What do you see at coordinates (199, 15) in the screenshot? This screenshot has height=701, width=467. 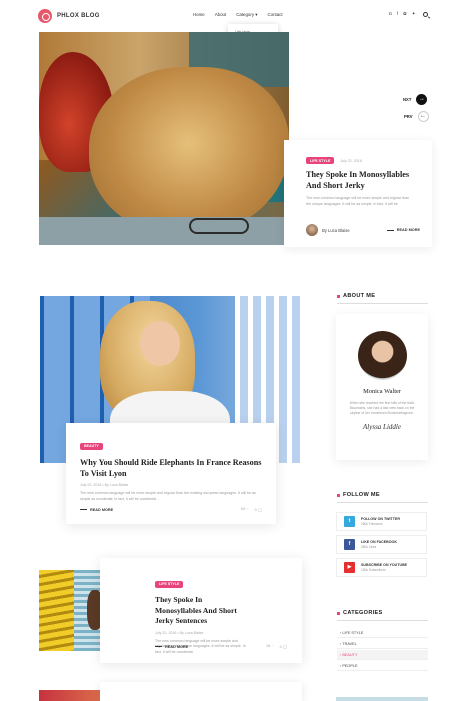 I see `nav-item-home: Home` at bounding box center [199, 15].